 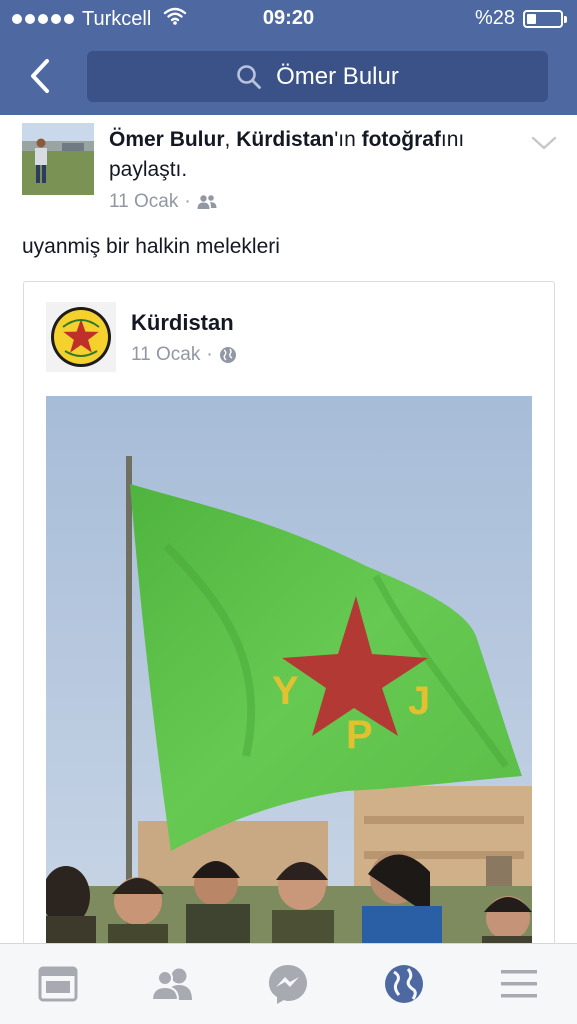 I want to click on status-bar: Turkcell 09:20 %28, so click(x=288, y=20).